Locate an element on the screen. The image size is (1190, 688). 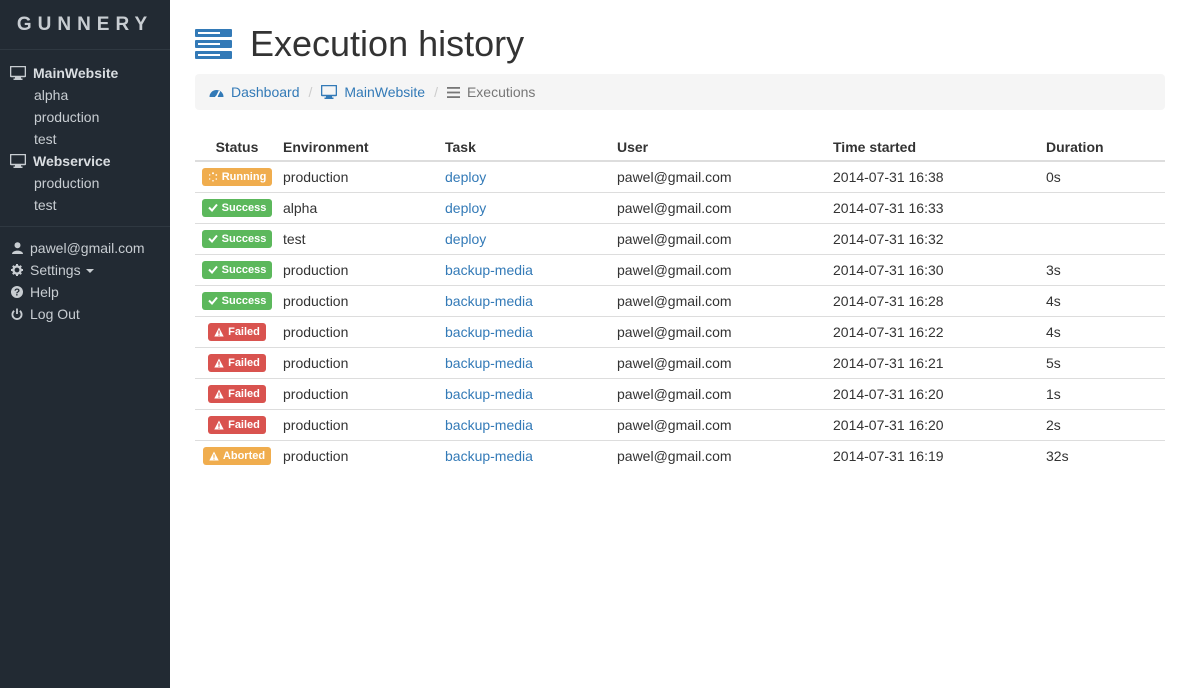
settings-label: Settings is located at coordinates (55, 270).